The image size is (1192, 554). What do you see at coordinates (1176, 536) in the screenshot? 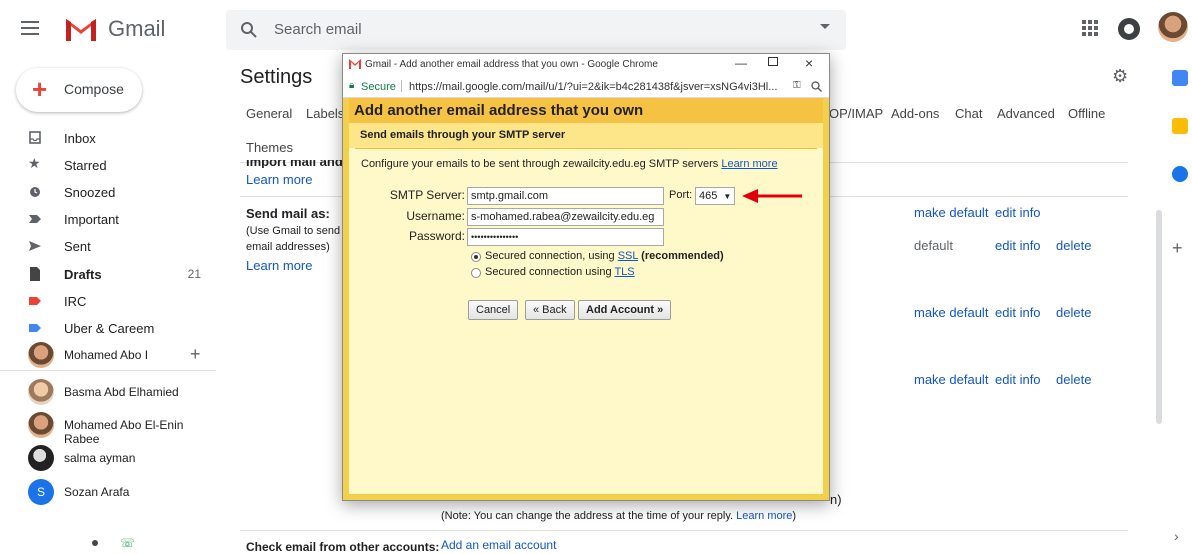
I see `chevron-right-icon: ›` at bounding box center [1176, 536].